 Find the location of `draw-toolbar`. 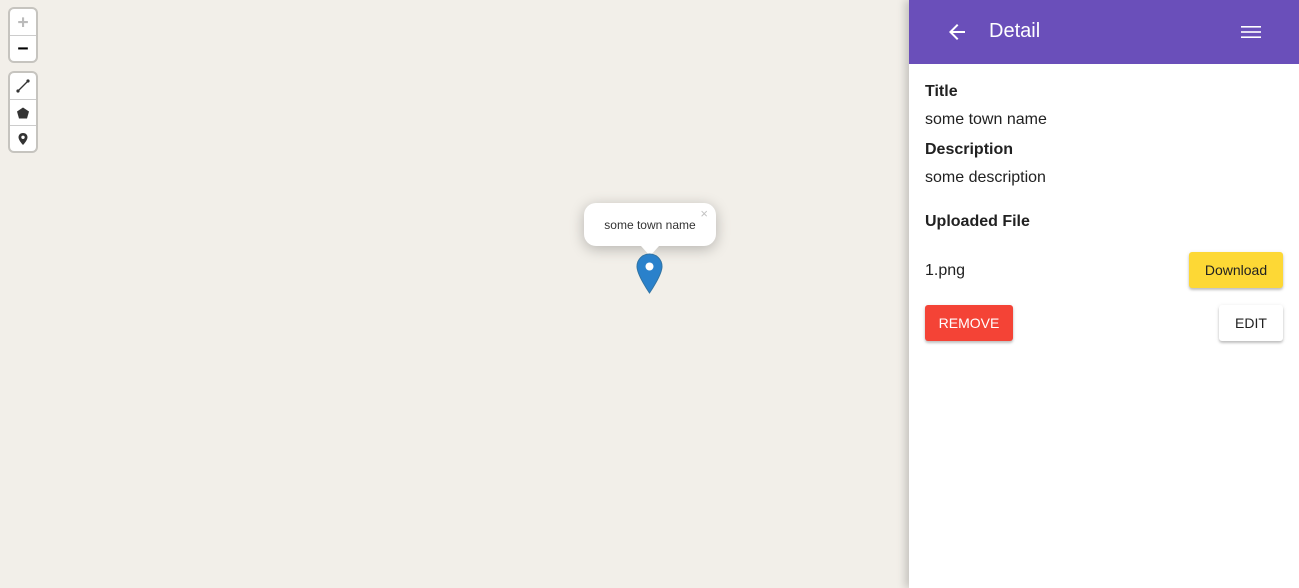

draw-toolbar is located at coordinates (23, 112).